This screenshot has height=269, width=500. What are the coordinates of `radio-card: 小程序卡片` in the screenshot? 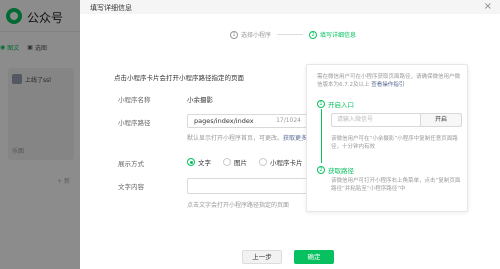 It's located at (281, 162).